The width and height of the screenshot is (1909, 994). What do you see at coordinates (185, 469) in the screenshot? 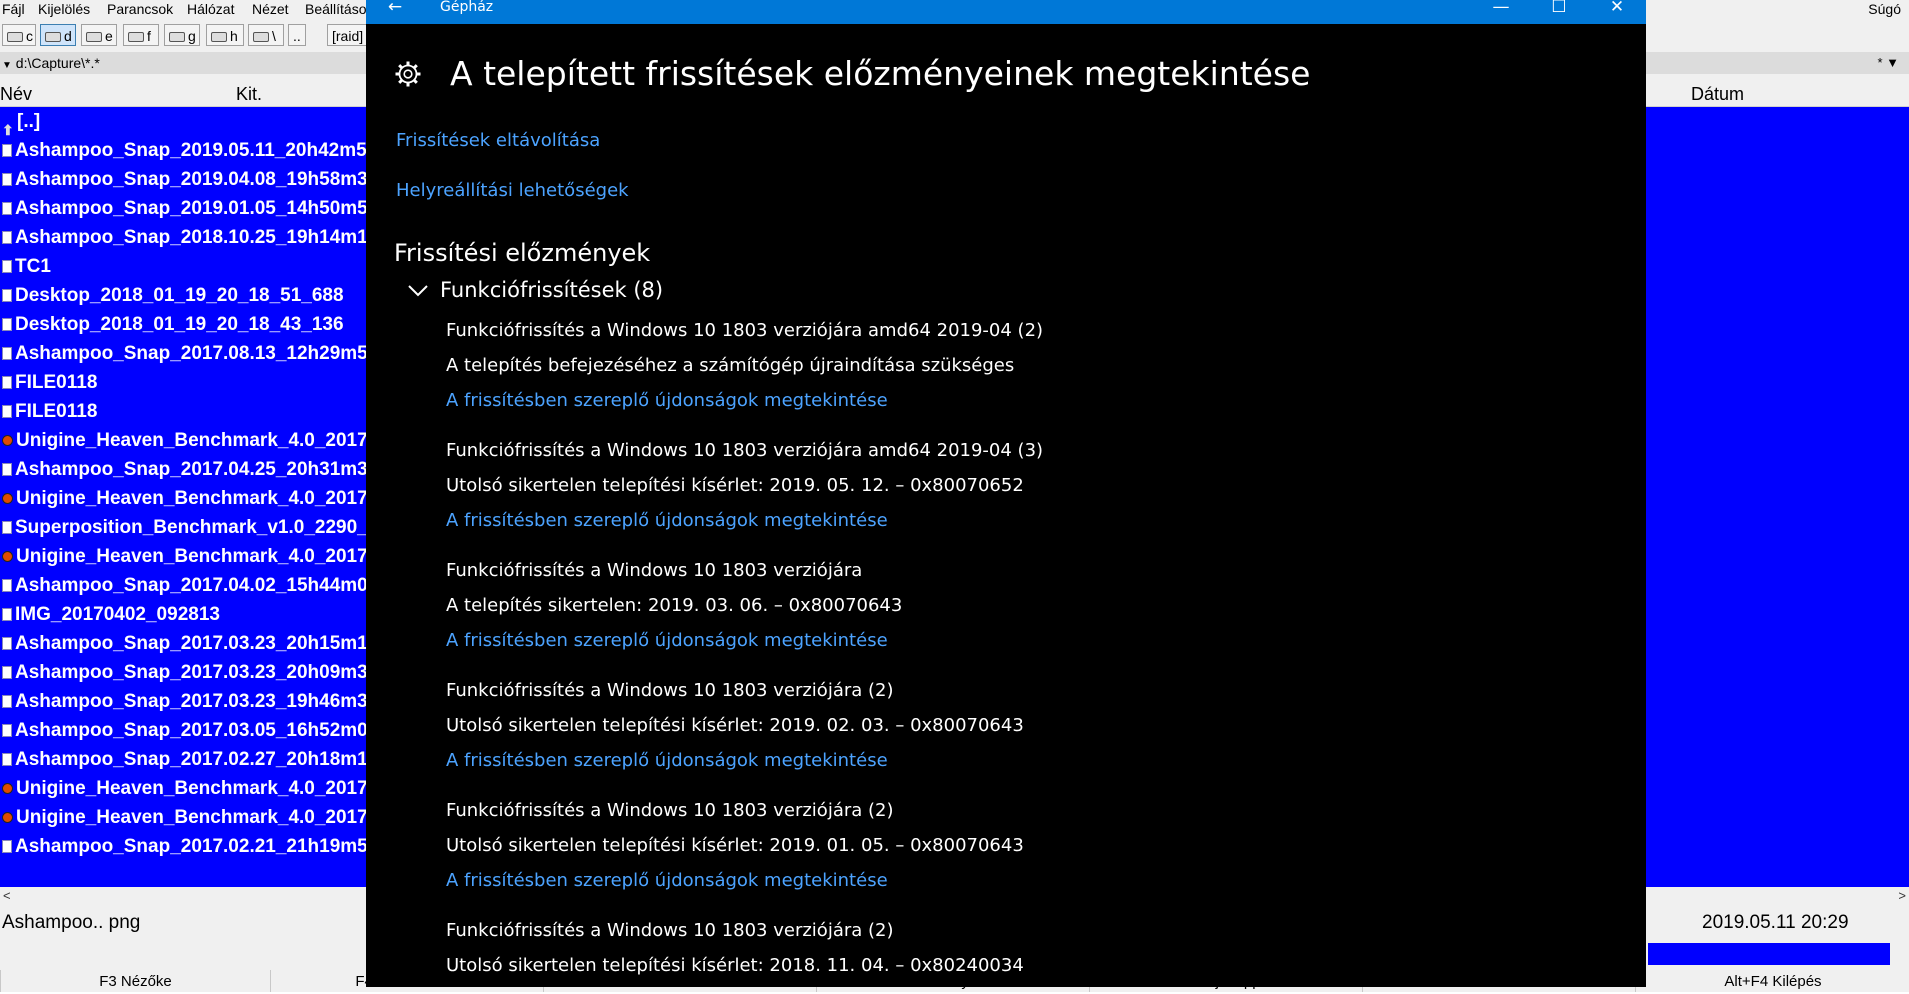
I see `file-row: Ashampoo_Snap_2017.04.25_20h31m30` at bounding box center [185, 469].